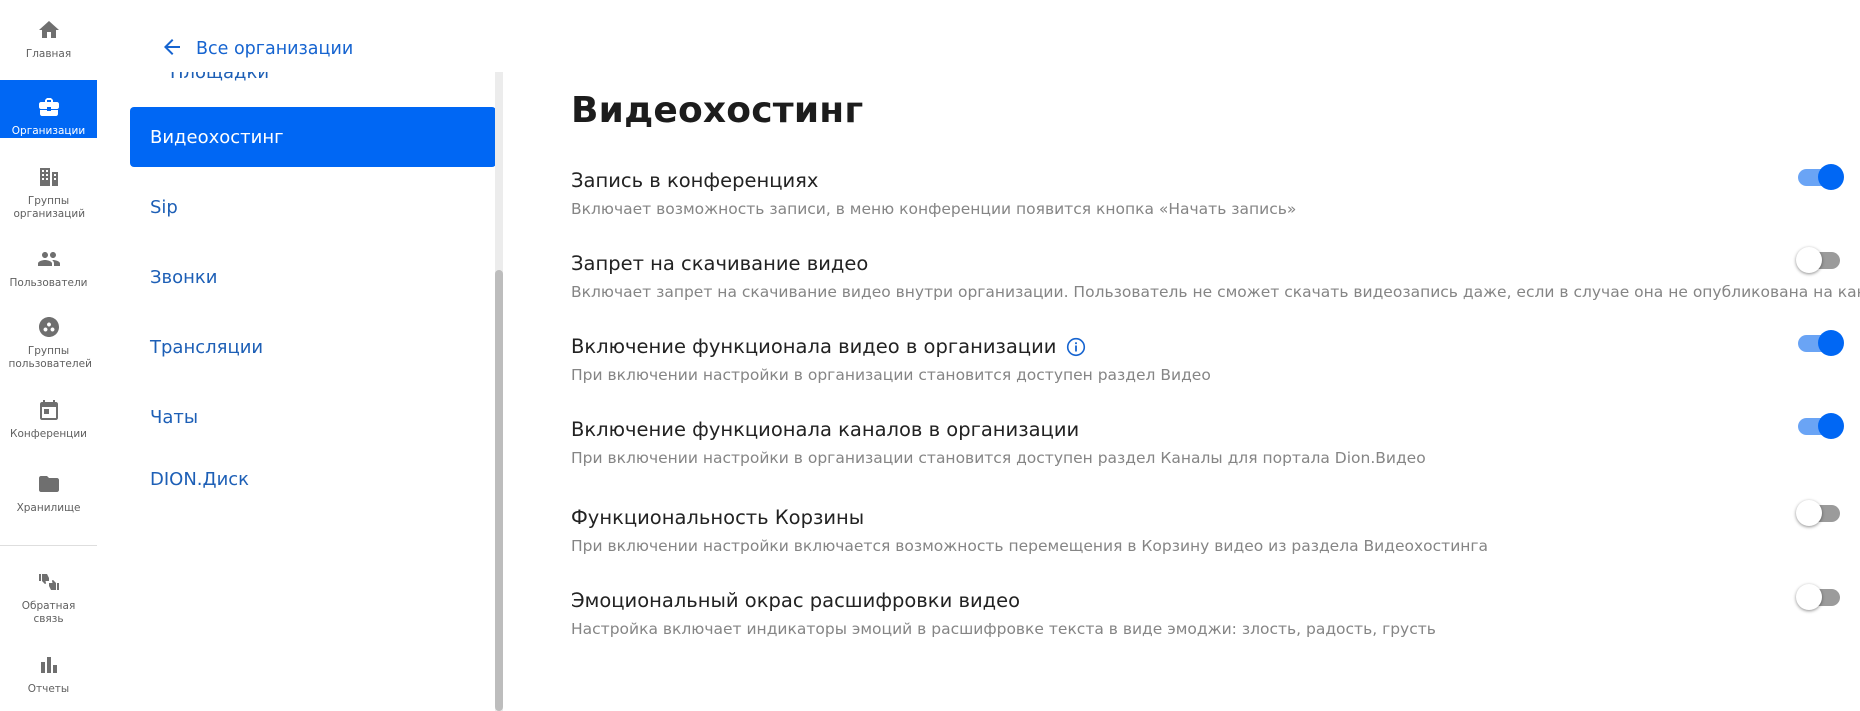  I want to click on rail-item-label: Группы организаций, so click(49, 207).